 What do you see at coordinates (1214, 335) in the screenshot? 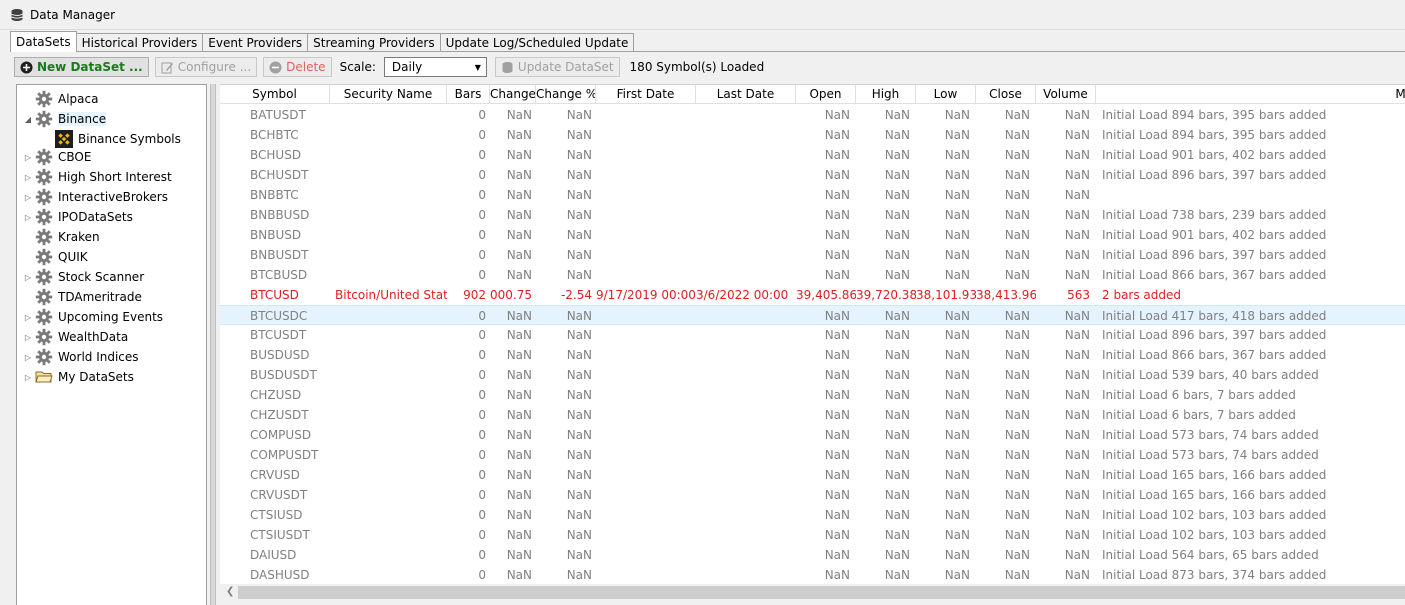
I see `cell-message: Initial Load 896 bars, 397 bars added` at bounding box center [1214, 335].